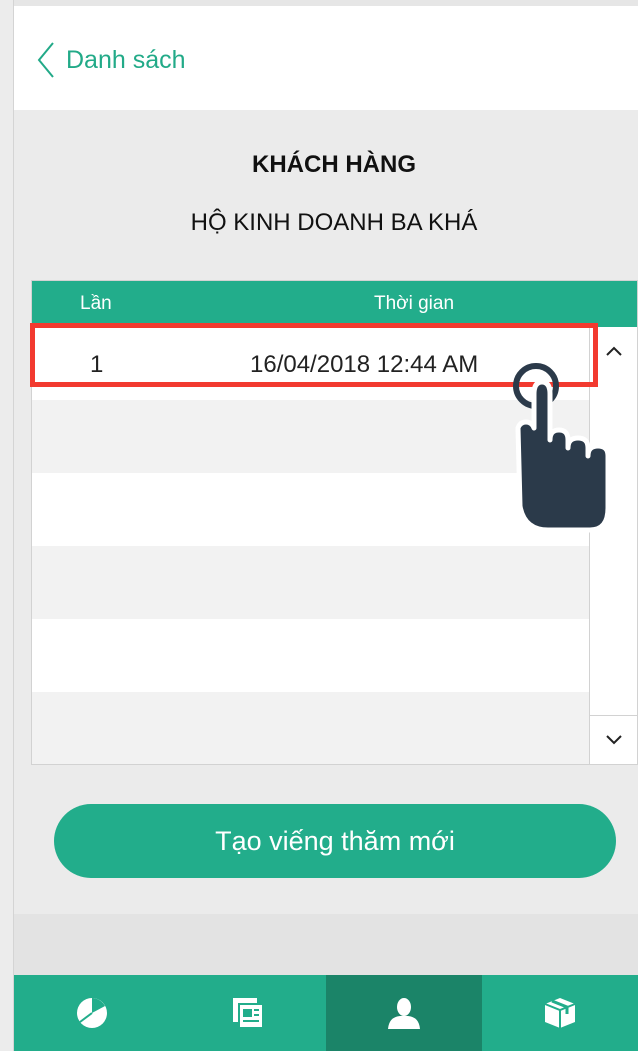 The height and width of the screenshot is (1051, 638). What do you see at coordinates (334, 222) in the screenshot?
I see `customer-name: HỘ KINH DOANH BA KHÁ` at bounding box center [334, 222].